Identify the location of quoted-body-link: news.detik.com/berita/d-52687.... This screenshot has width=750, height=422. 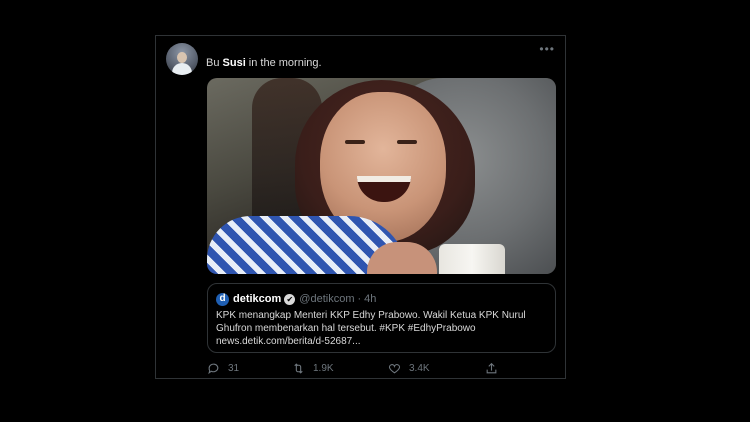
(381, 341).